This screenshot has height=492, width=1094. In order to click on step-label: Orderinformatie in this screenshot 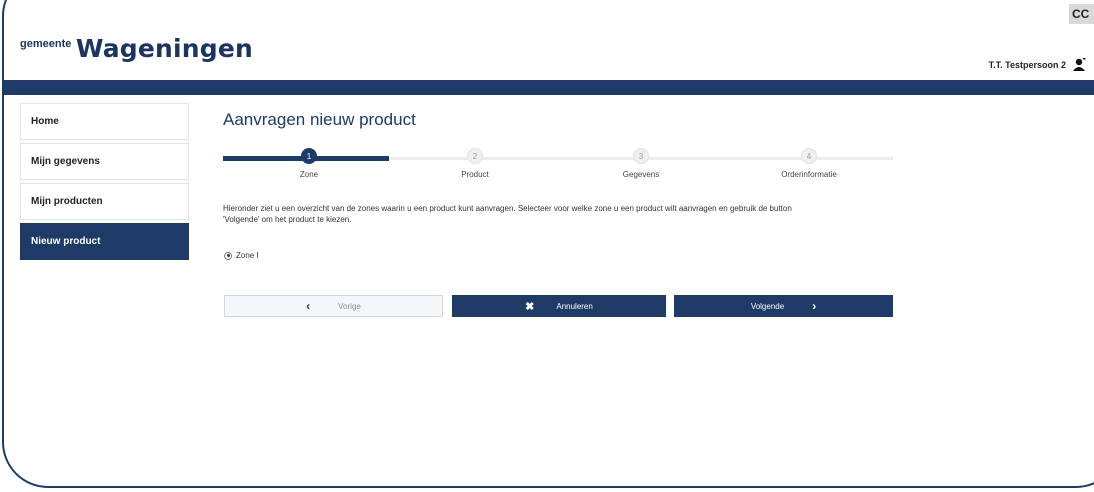, I will do `click(809, 174)`.